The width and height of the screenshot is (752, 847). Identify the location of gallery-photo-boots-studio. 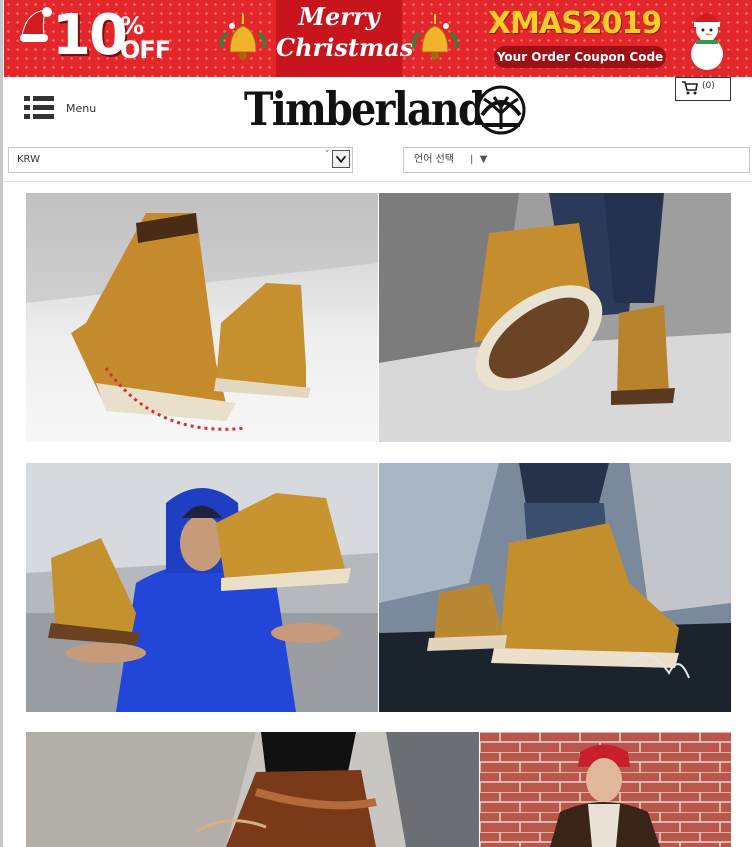
(202, 317).